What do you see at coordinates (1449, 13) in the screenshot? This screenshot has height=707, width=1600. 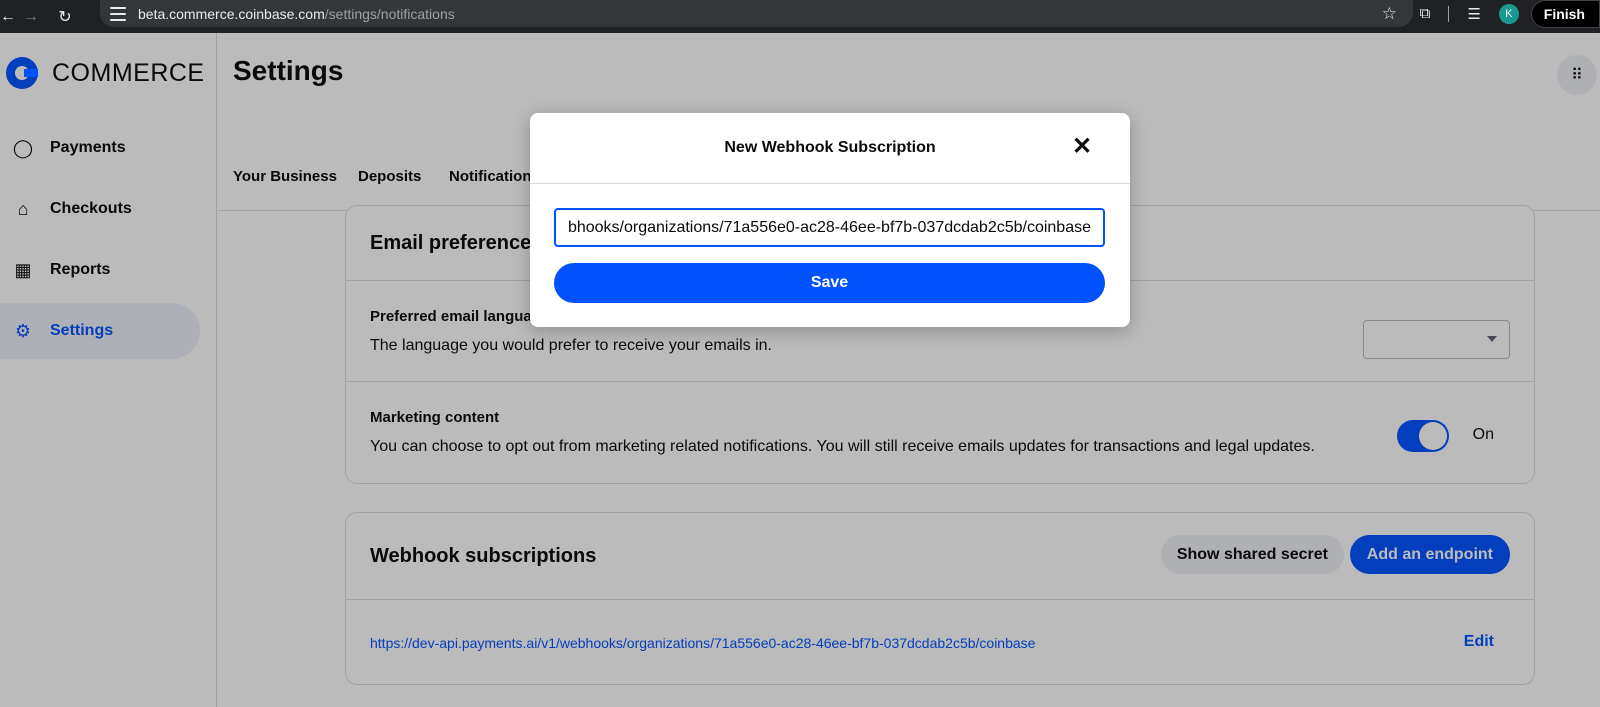 I see `toolbar-divider` at bounding box center [1449, 13].